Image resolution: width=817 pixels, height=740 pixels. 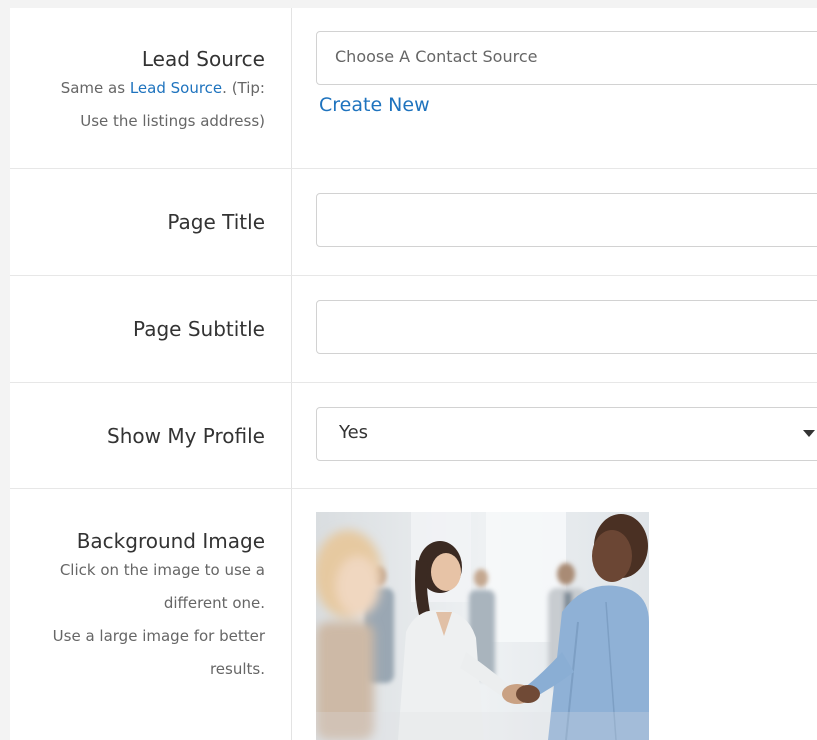 What do you see at coordinates (216, 222) in the screenshot?
I see `page-title-label: Page Title` at bounding box center [216, 222].